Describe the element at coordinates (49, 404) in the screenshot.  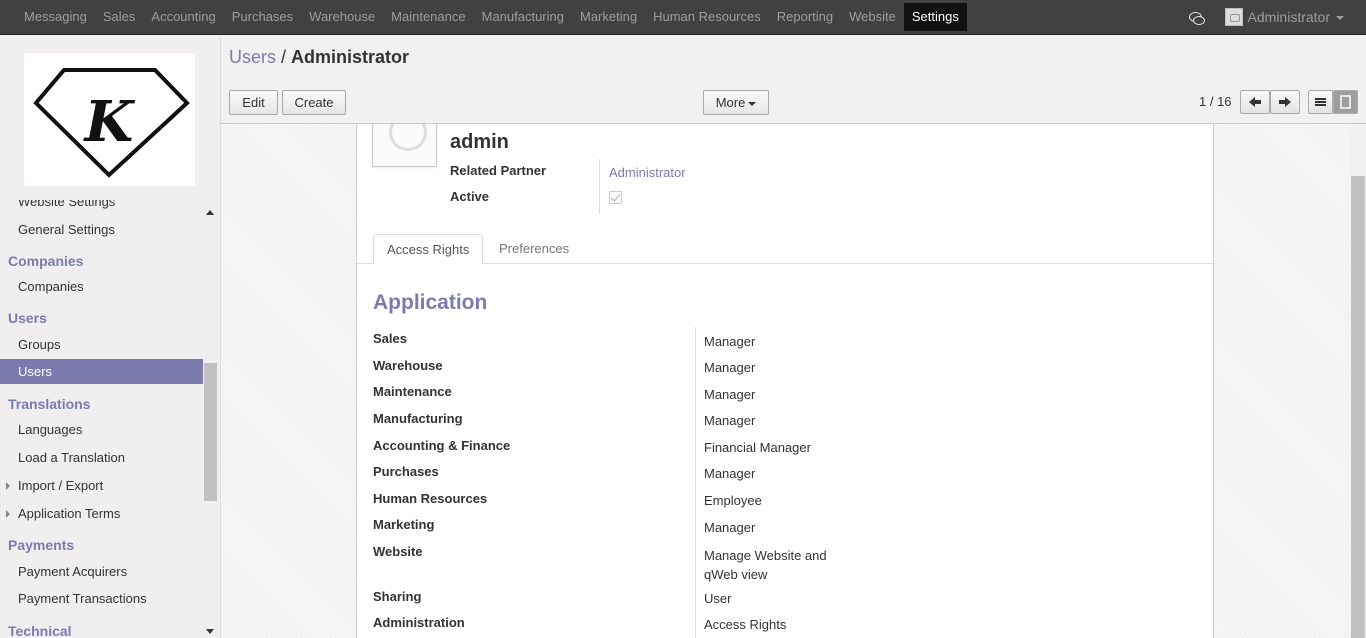
I see `sidebar-heading-translations: Translations` at that location.